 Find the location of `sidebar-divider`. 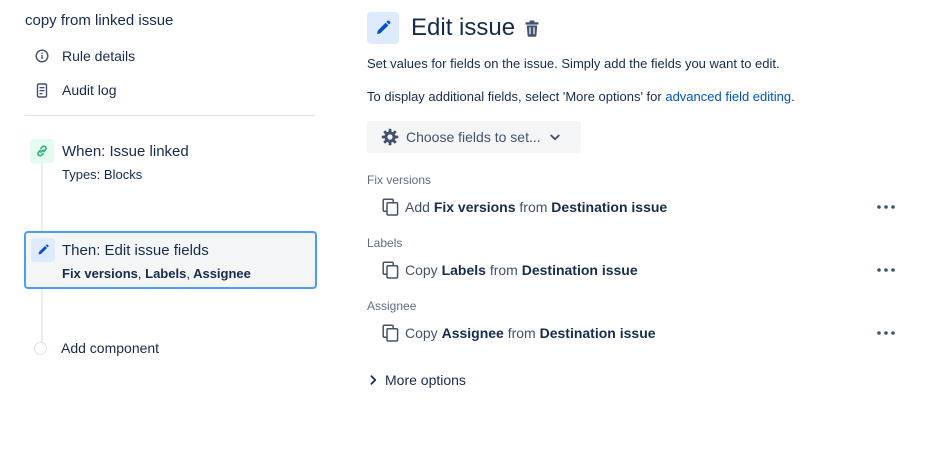

sidebar-divider is located at coordinates (170, 115).